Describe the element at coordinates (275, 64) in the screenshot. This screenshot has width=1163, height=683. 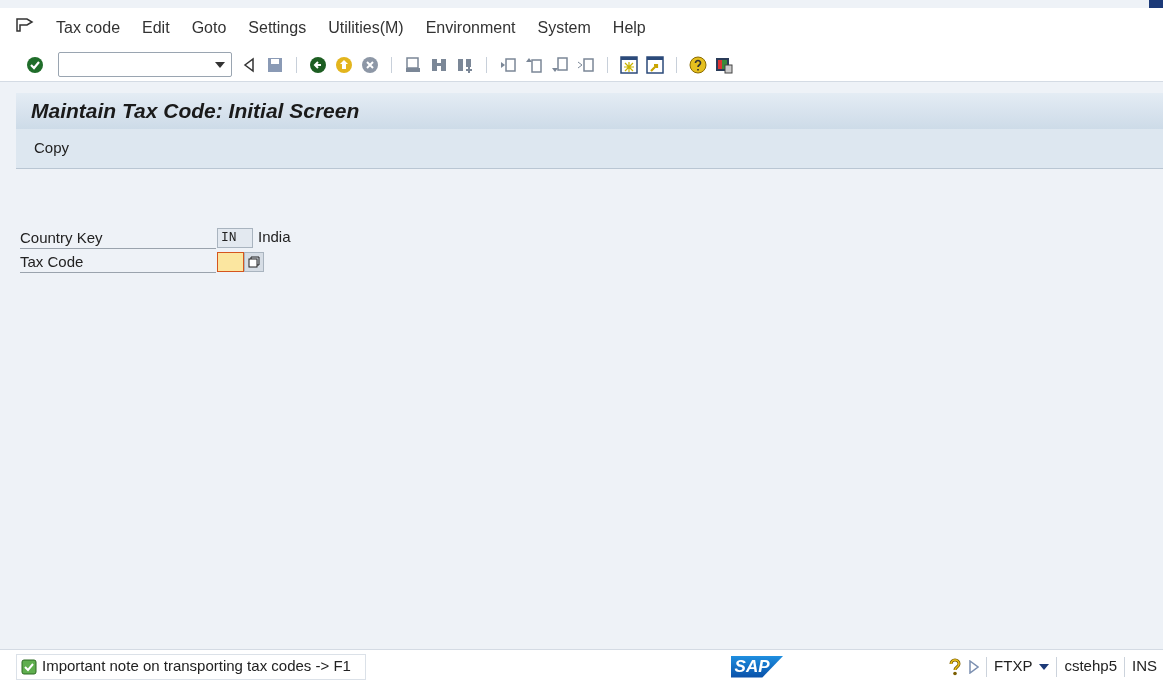
I see `save-icon` at that location.